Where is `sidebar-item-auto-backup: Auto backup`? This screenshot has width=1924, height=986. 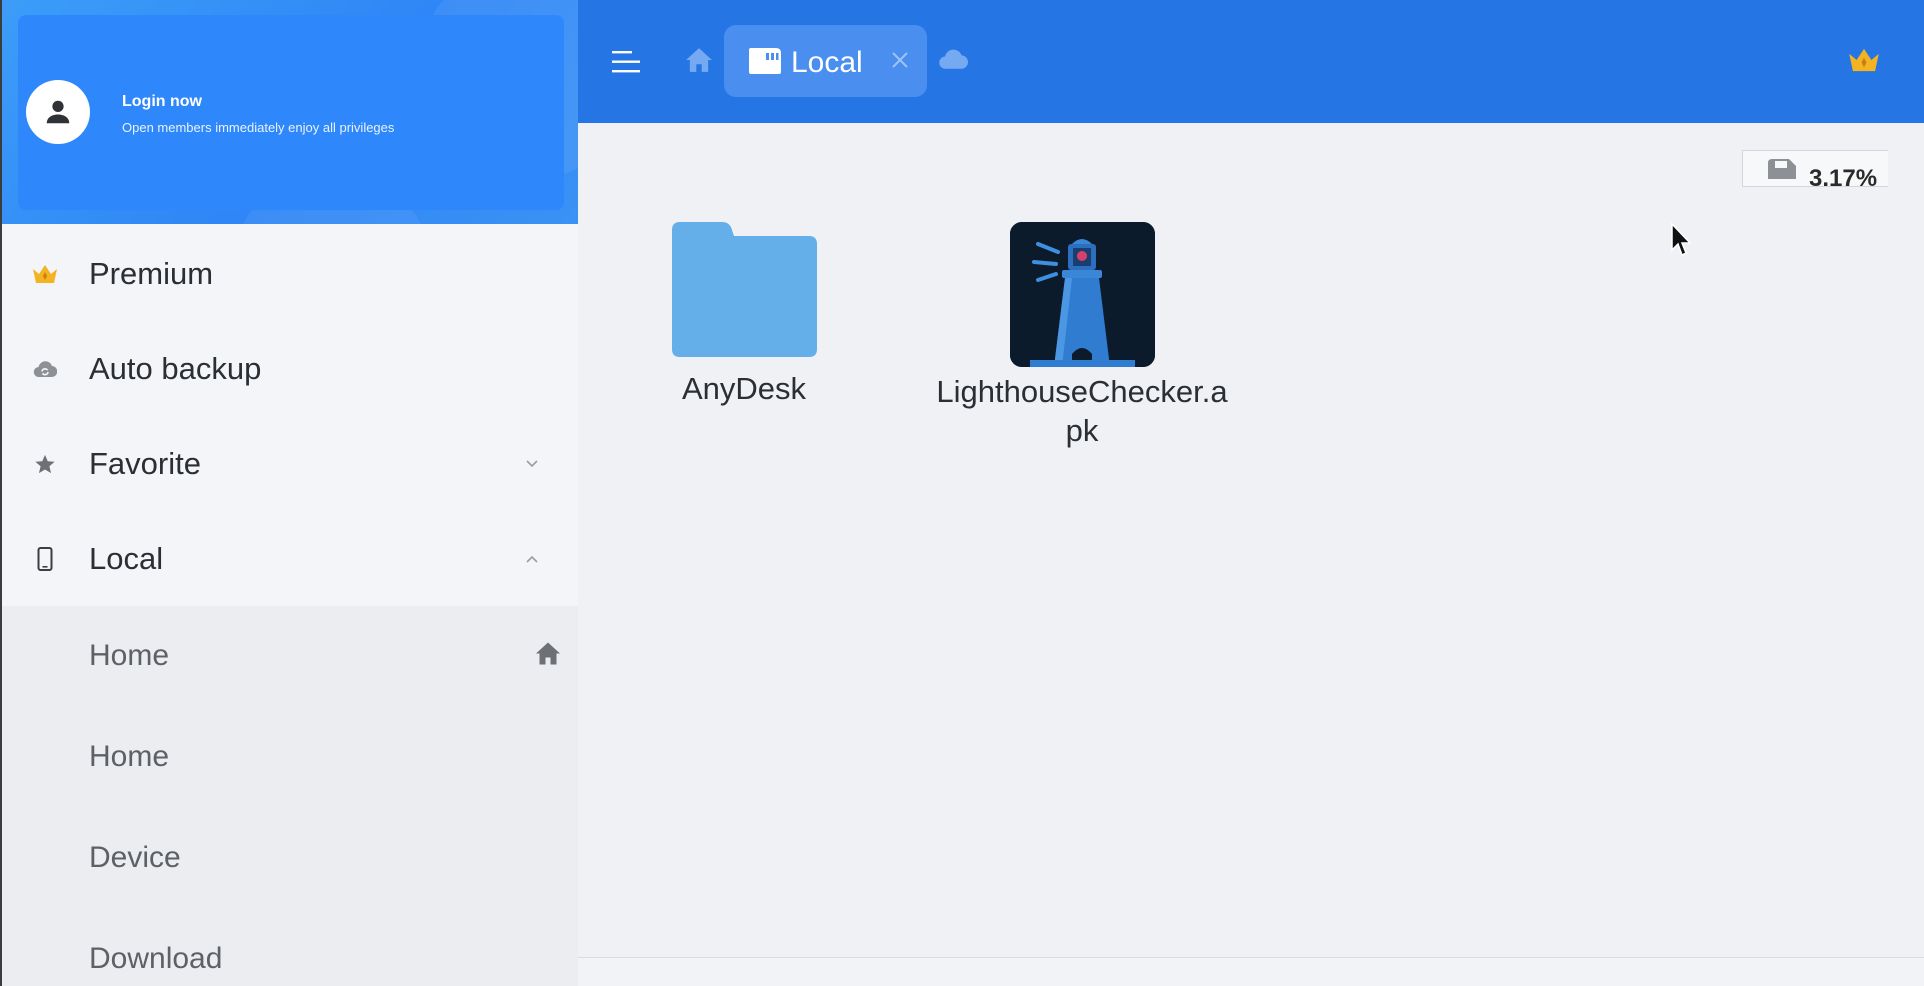
sidebar-item-auto-backup: Auto backup is located at coordinates (290, 368).